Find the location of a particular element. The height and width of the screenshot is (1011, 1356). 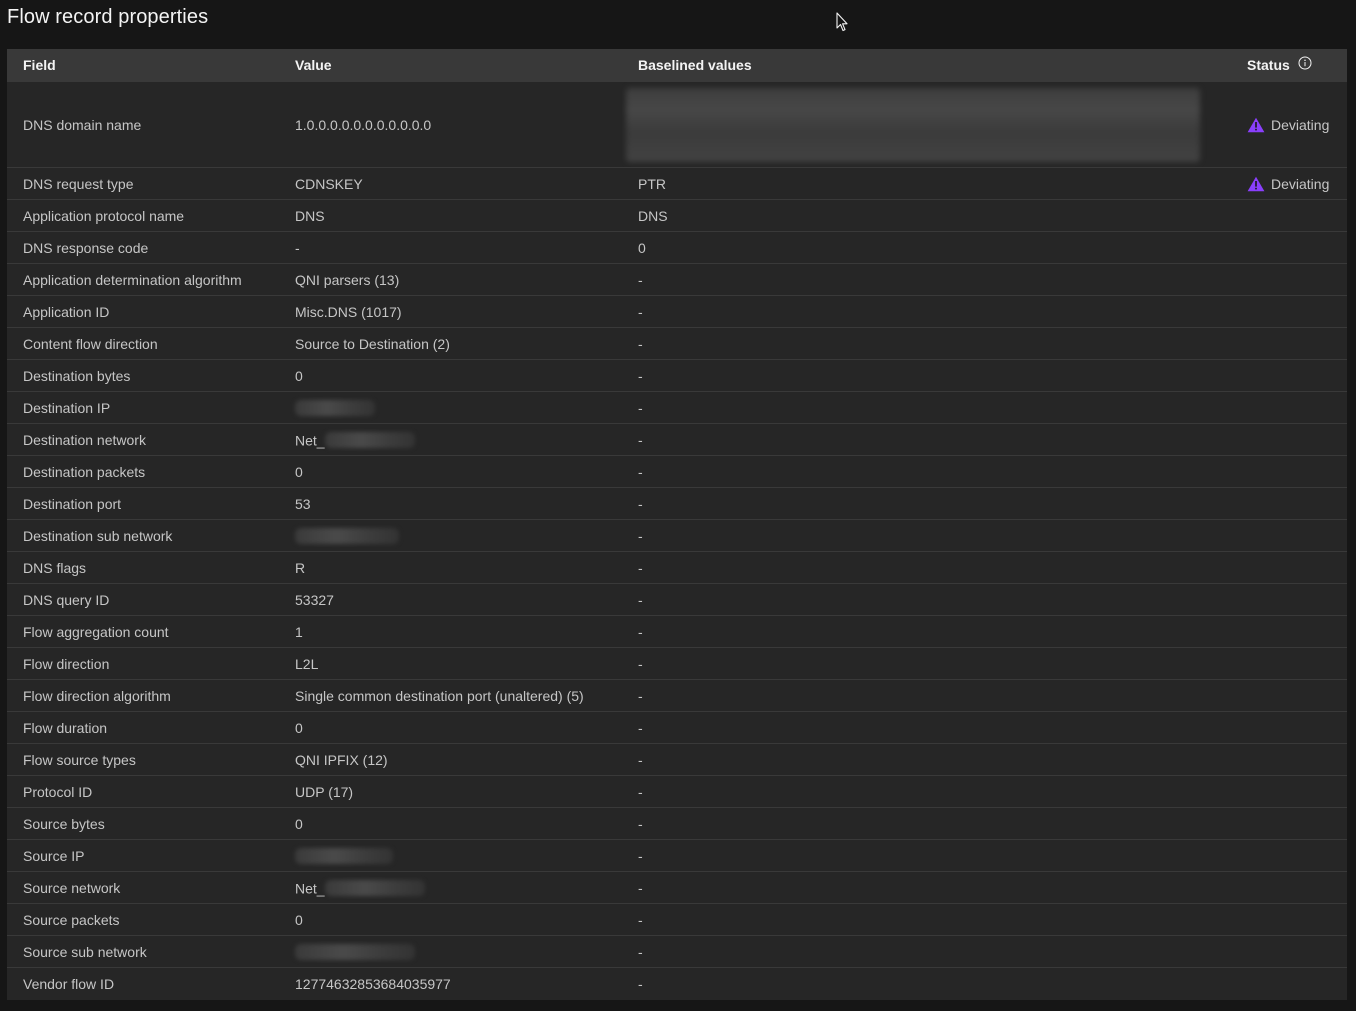

table-header-row: Field Value Baselined values Status is located at coordinates (677, 65).